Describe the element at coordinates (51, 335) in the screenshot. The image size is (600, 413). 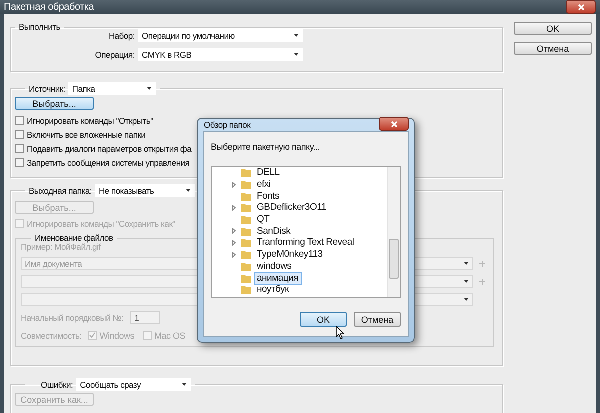
I see `field-label: Совместимость:` at that location.